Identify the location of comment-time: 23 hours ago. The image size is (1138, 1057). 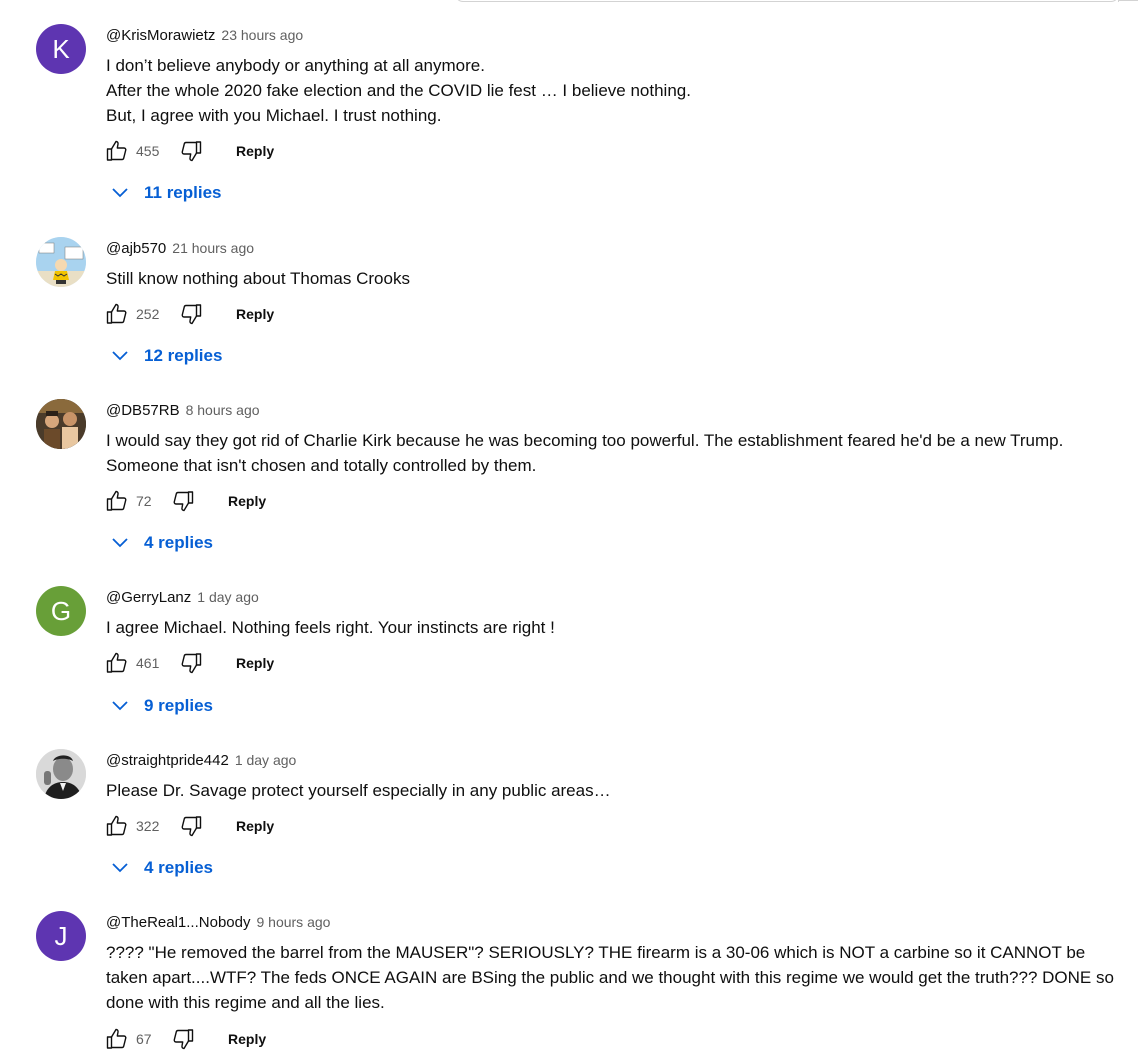
(262, 35).